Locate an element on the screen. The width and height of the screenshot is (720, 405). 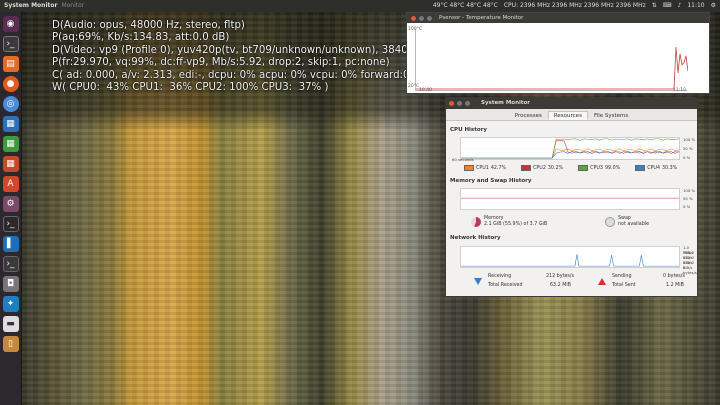
sending-label: Sending is located at coordinates (622, 276).